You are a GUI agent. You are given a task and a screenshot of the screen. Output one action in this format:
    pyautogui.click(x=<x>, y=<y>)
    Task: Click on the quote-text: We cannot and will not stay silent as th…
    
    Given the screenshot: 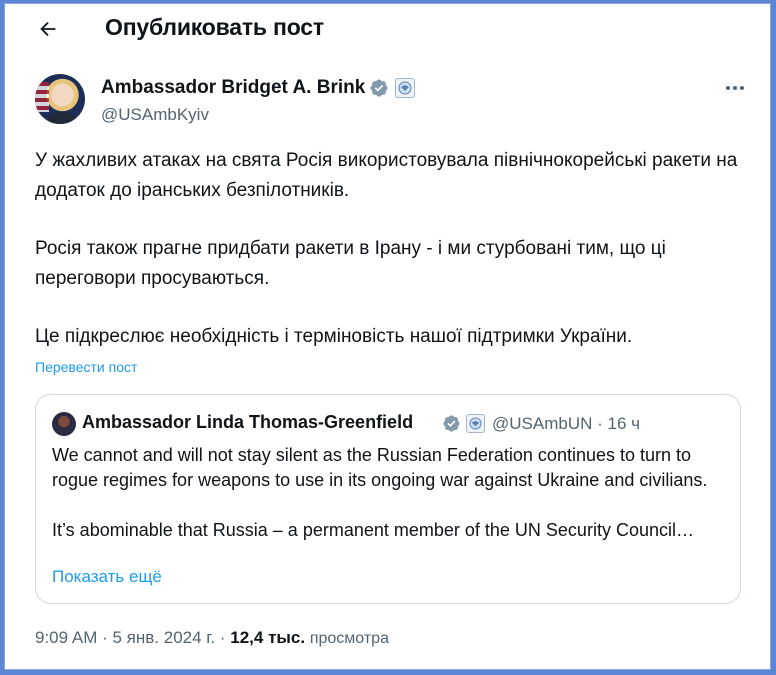 What is the action you would take?
    pyautogui.click(x=393, y=493)
    